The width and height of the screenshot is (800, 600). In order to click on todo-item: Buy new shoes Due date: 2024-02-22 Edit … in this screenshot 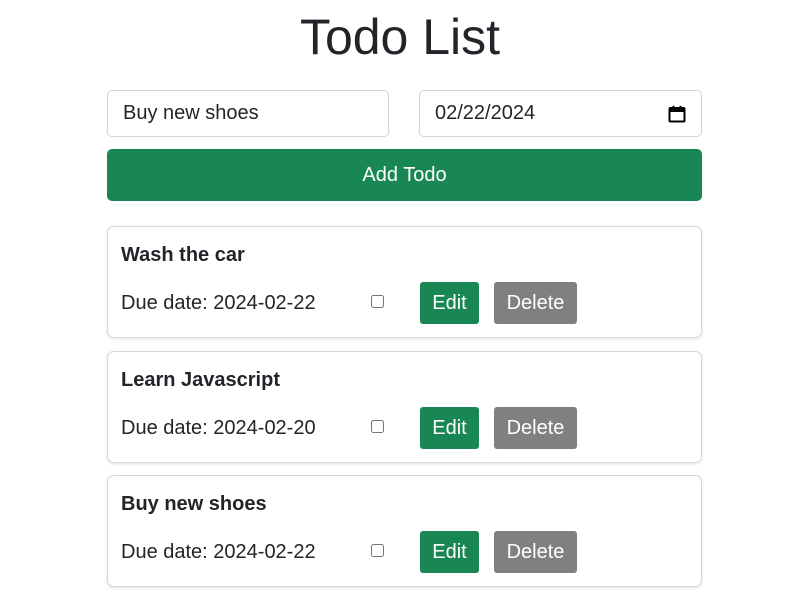, I will do `click(404, 531)`.